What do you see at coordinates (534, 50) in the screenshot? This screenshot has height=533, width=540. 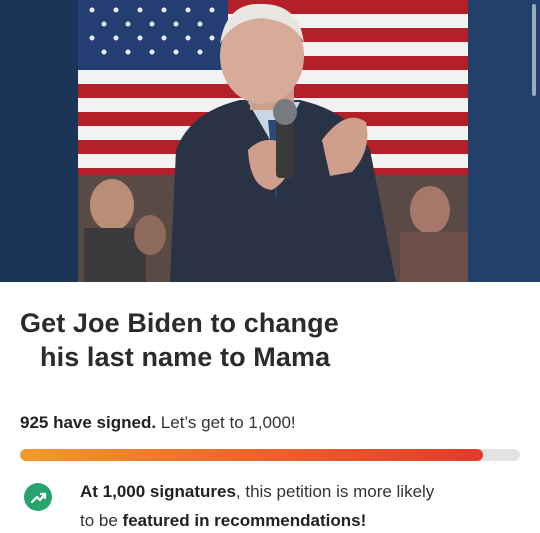 I see `scrollbar-thumb` at bounding box center [534, 50].